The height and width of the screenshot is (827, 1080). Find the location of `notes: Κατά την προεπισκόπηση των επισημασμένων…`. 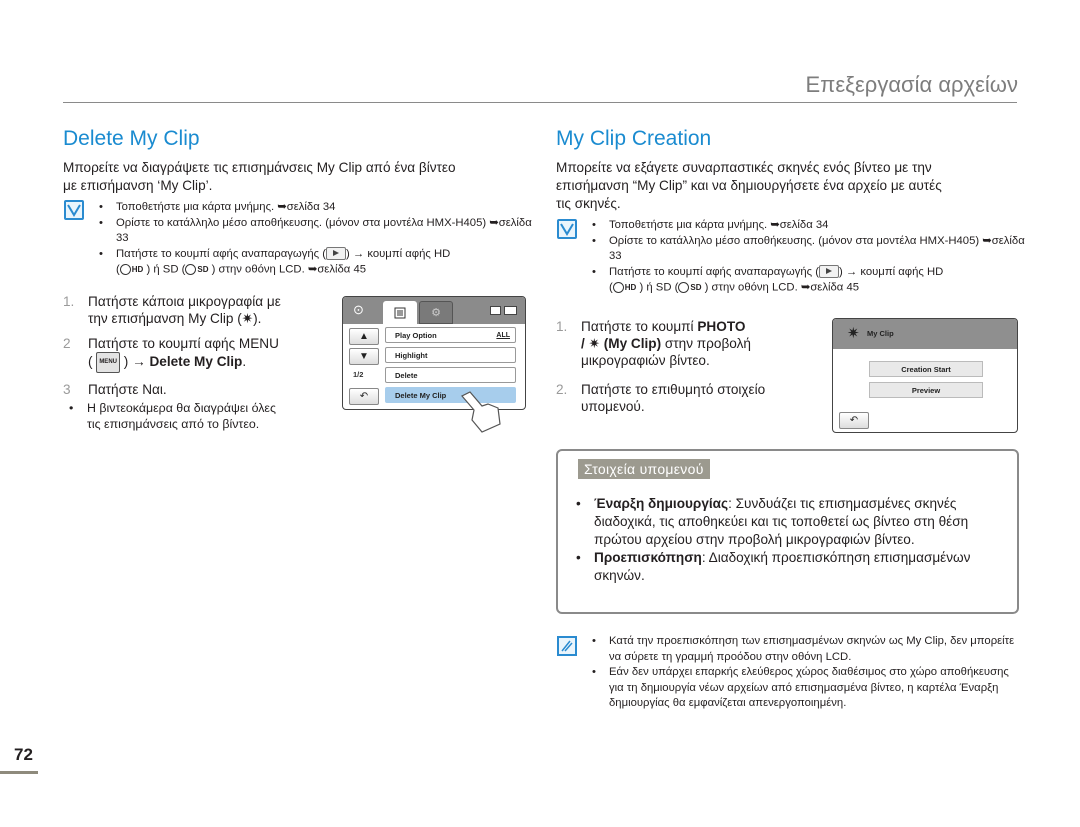

notes: Κατά την προεπισκόπηση των επισημασμένων… is located at coordinates (804, 673).